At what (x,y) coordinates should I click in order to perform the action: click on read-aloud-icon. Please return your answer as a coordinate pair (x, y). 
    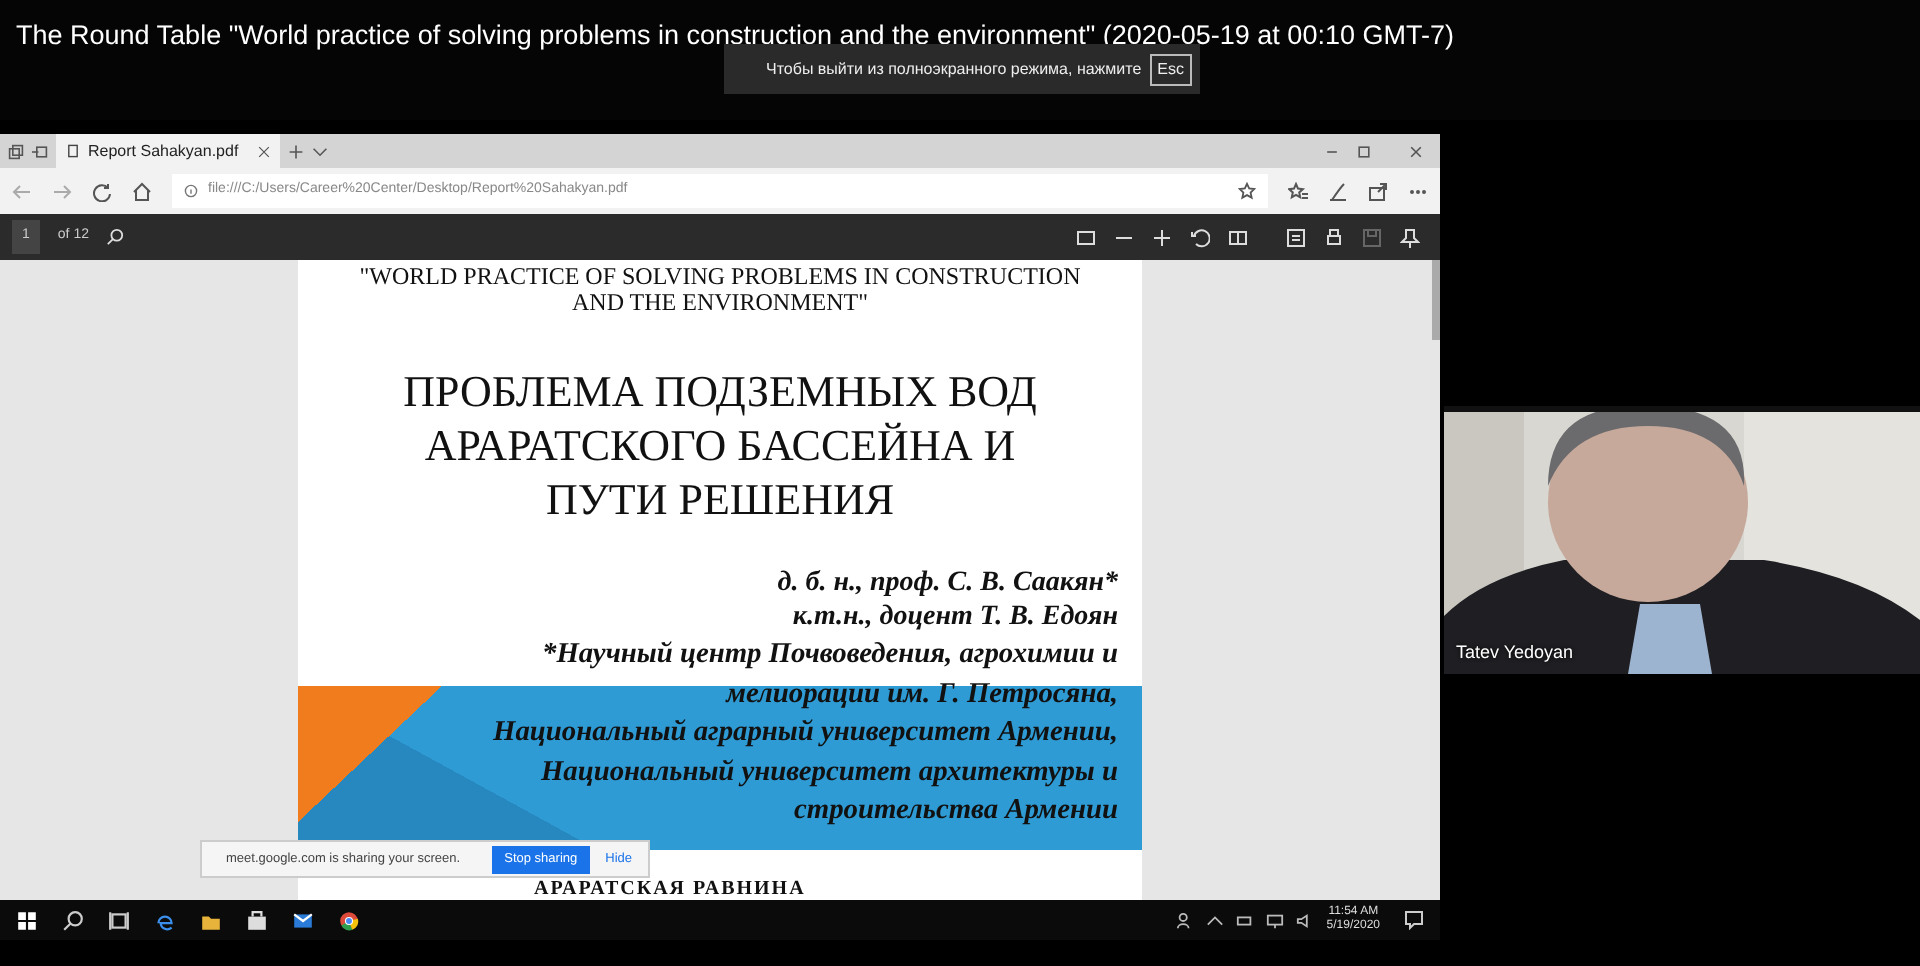
    Looking at the image, I should click on (1296, 237).